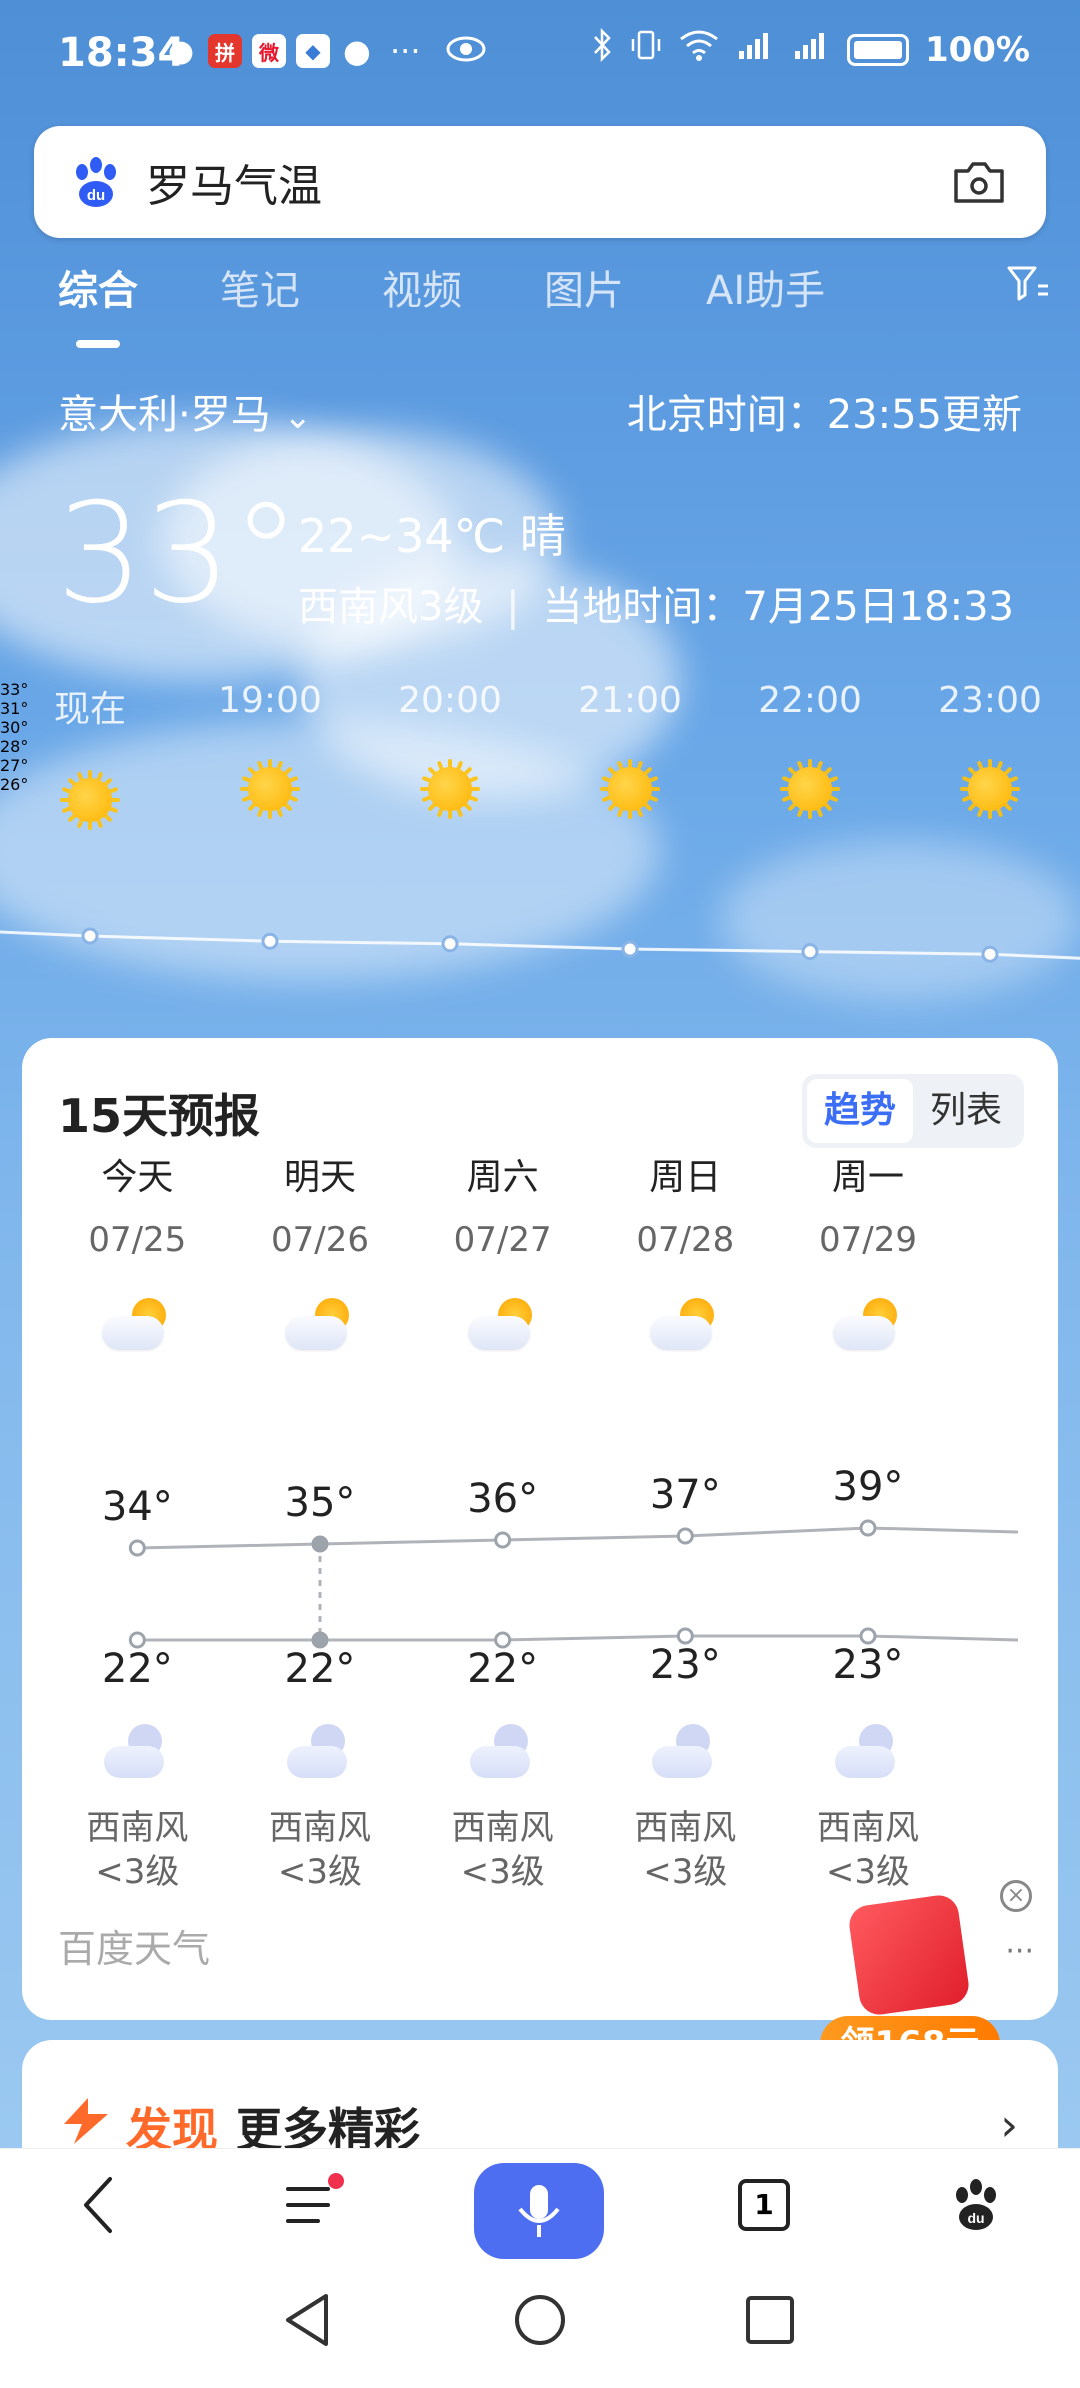  Describe the element at coordinates (234, 182) in the screenshot. I see `search-input: 罗马气温` at that location.